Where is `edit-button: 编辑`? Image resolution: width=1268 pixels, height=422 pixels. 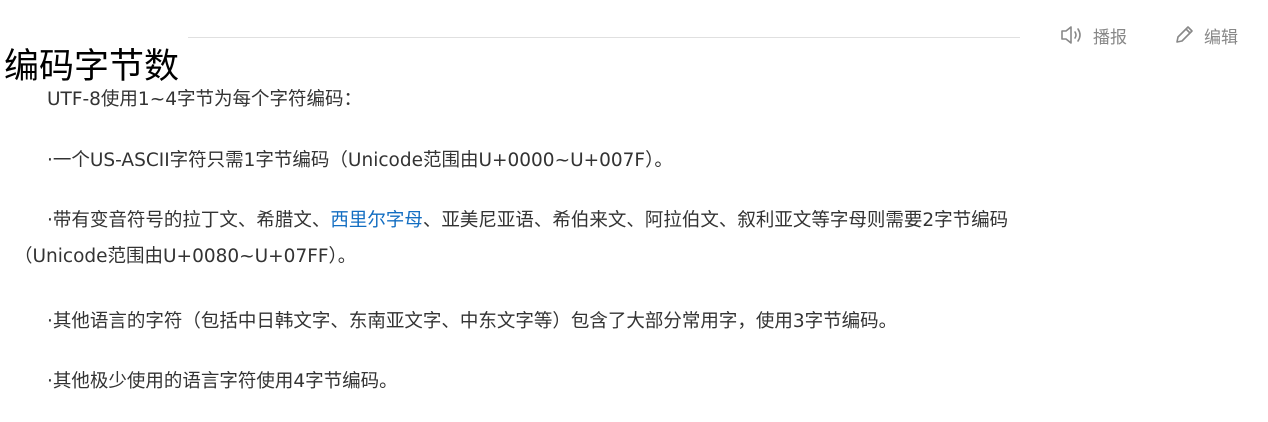
edit-button: 编辑 is located at coordinates (1205, 35).